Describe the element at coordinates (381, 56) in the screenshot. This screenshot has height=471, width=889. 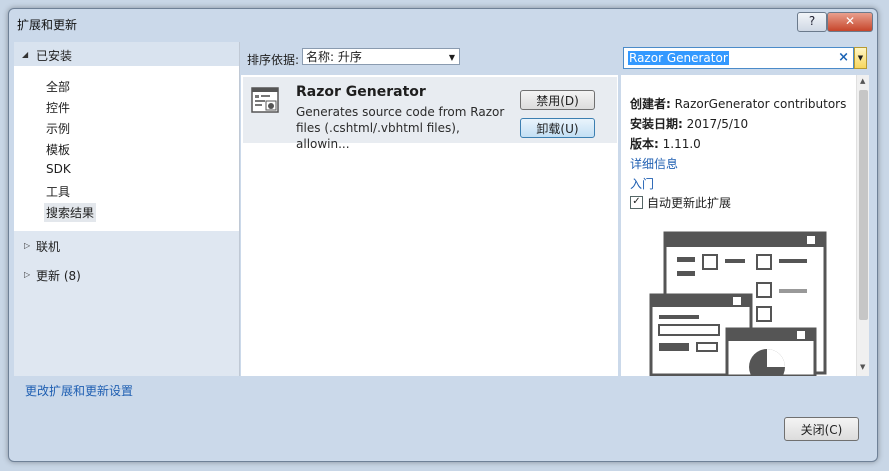
I see `sort-dropdown: 名称: 升序 ▼` at that location.